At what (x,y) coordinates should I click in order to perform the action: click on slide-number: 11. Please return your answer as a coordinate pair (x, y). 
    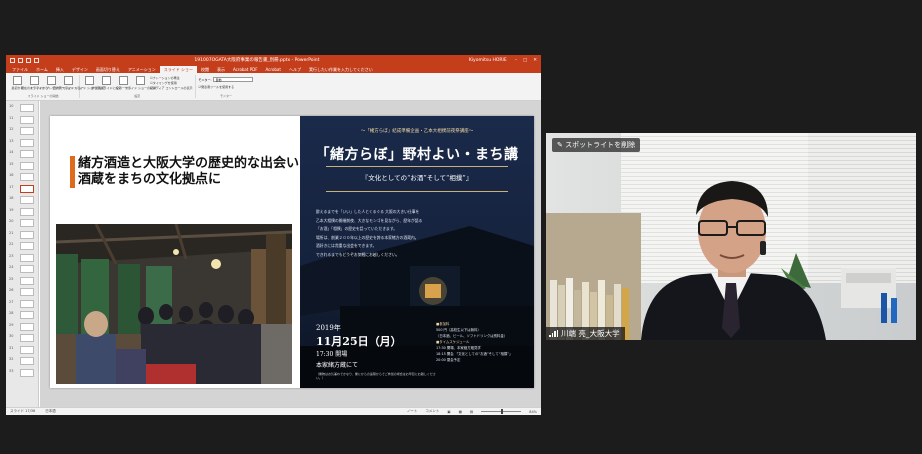
    Looking at the image, I should click on (11, 117).